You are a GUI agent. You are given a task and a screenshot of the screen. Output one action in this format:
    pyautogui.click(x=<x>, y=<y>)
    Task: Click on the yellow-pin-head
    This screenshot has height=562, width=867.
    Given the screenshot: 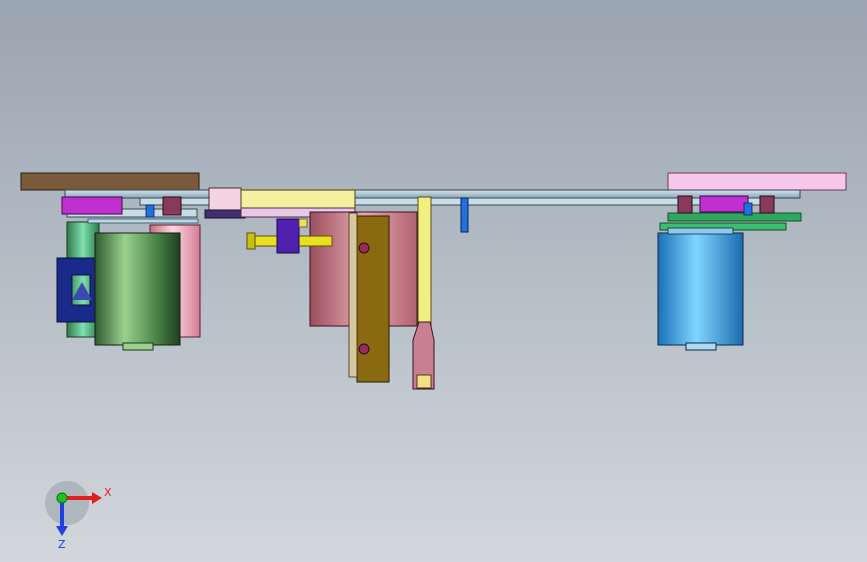 What is the action you would take?
    pyautogui.click(x=251, y=241)
    